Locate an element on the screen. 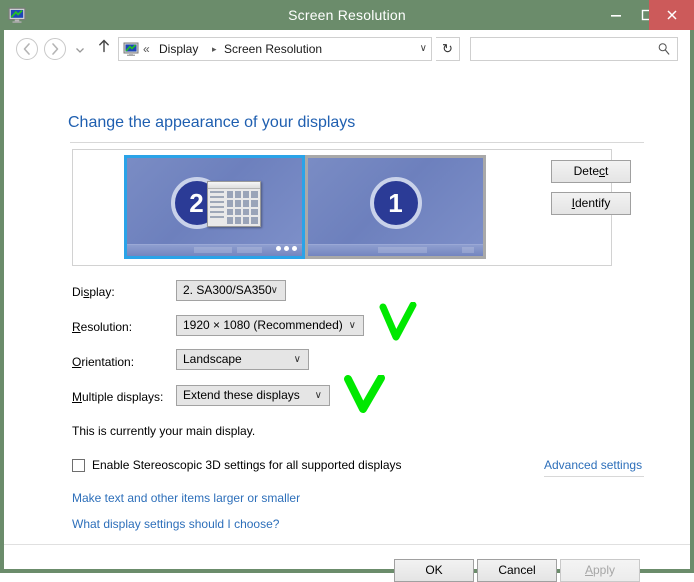  resolution-label: Resolution: is located at coordinates (102, 327).